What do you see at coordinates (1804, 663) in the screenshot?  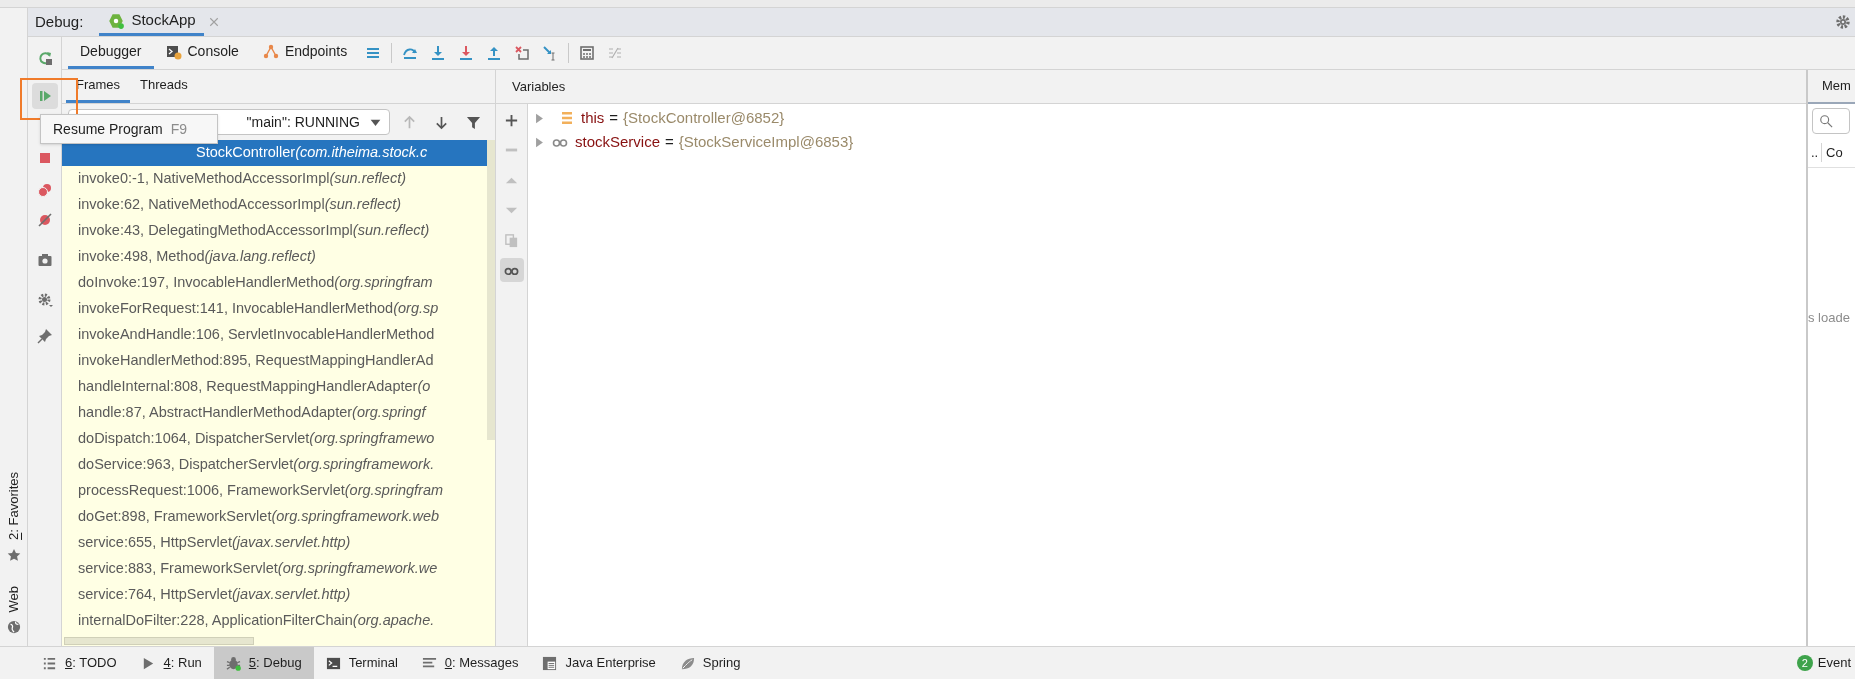 I see `count-badge: 2` at bounding box center [1804, 663].